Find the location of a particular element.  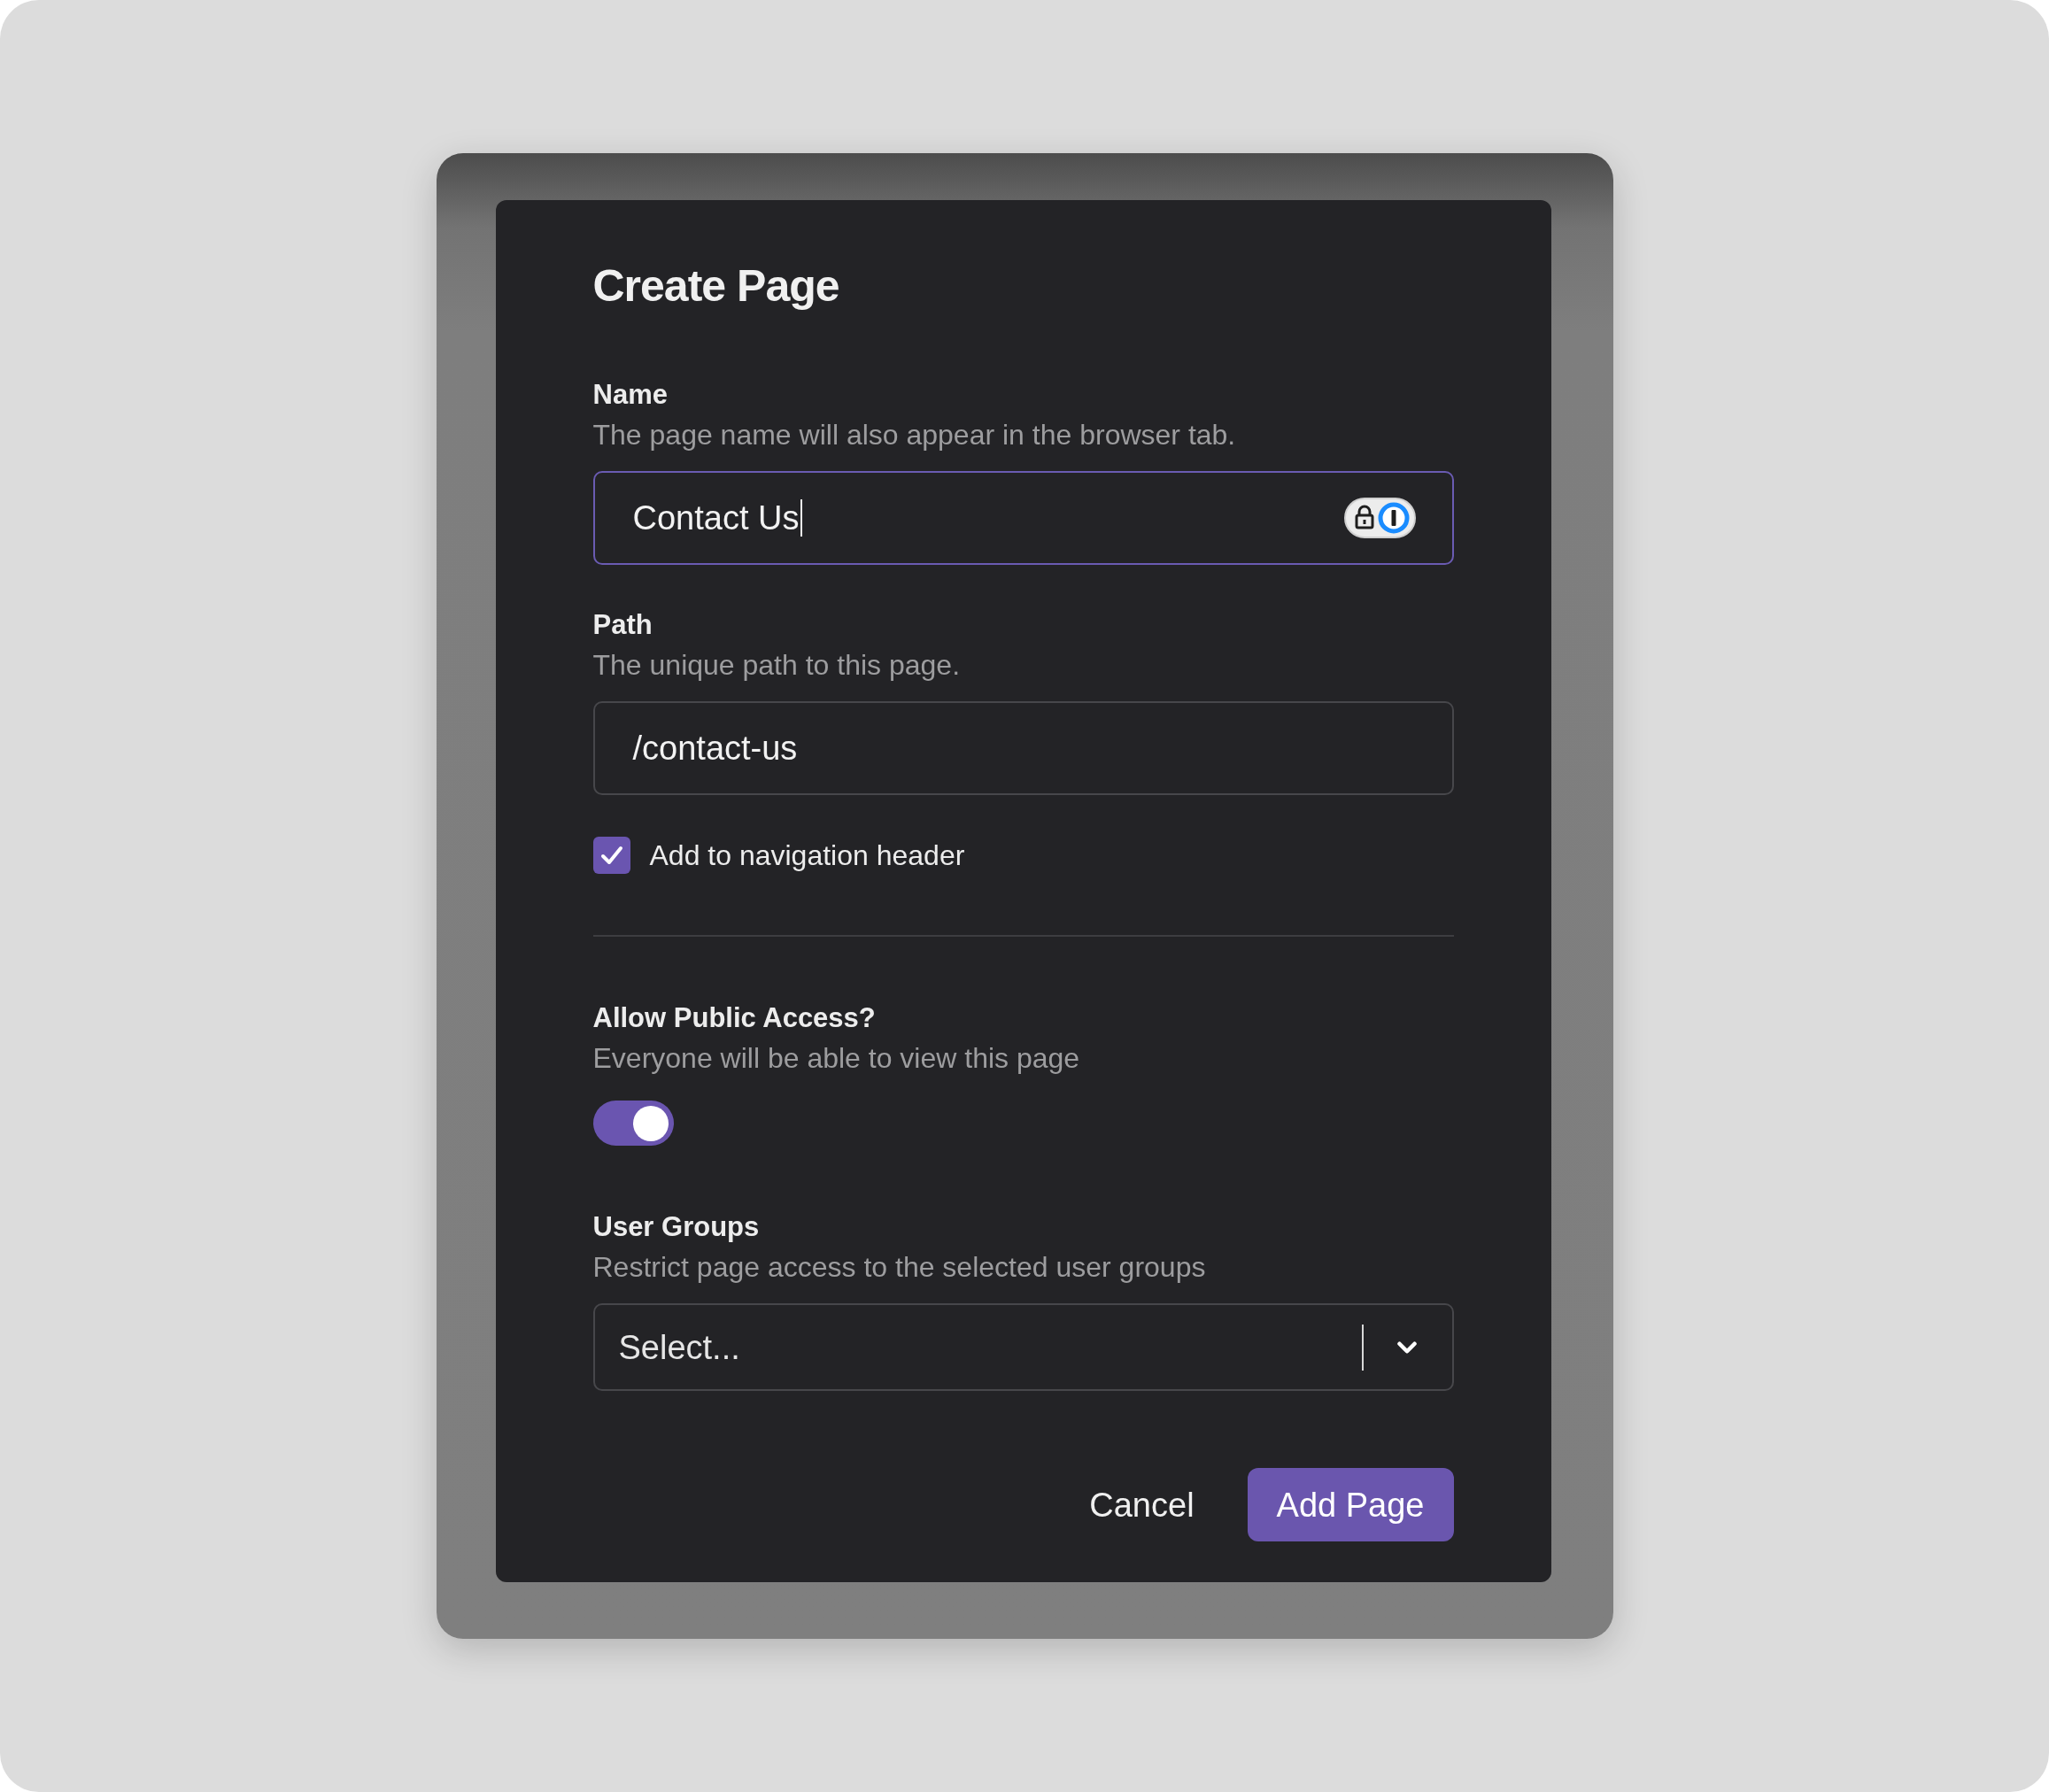

password-manager-icon is located at coordinates (1379, 518).